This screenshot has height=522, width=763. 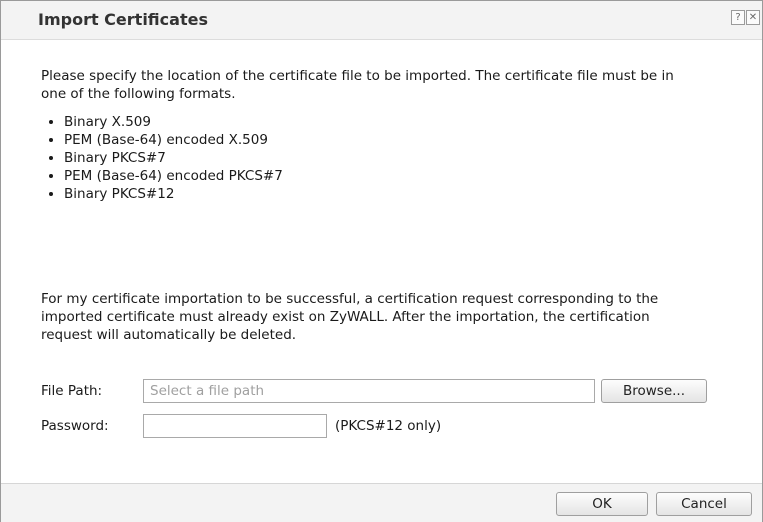 I want to click on format-item: Binary X.509, so click(x=397, y=122).